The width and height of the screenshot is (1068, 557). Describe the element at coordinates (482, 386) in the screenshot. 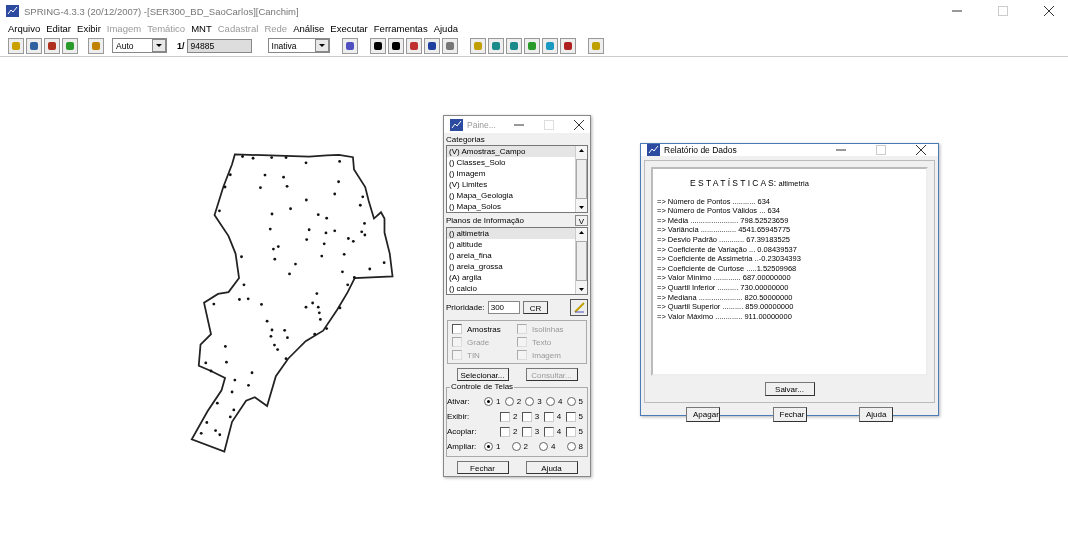

I see `group-title: Controle de Telas` at that location.